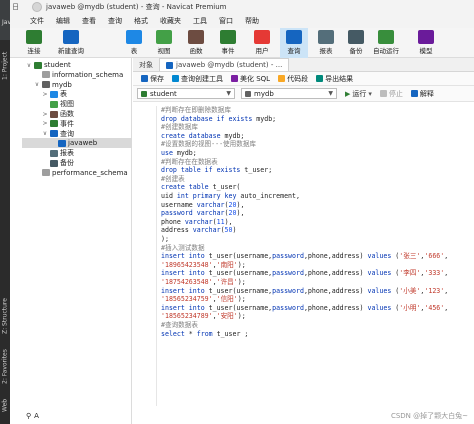 This screenshot has width=474, height=424. Describe the element at coordinates (228, 37) in the screenshot. I see `event-icon` at that location.